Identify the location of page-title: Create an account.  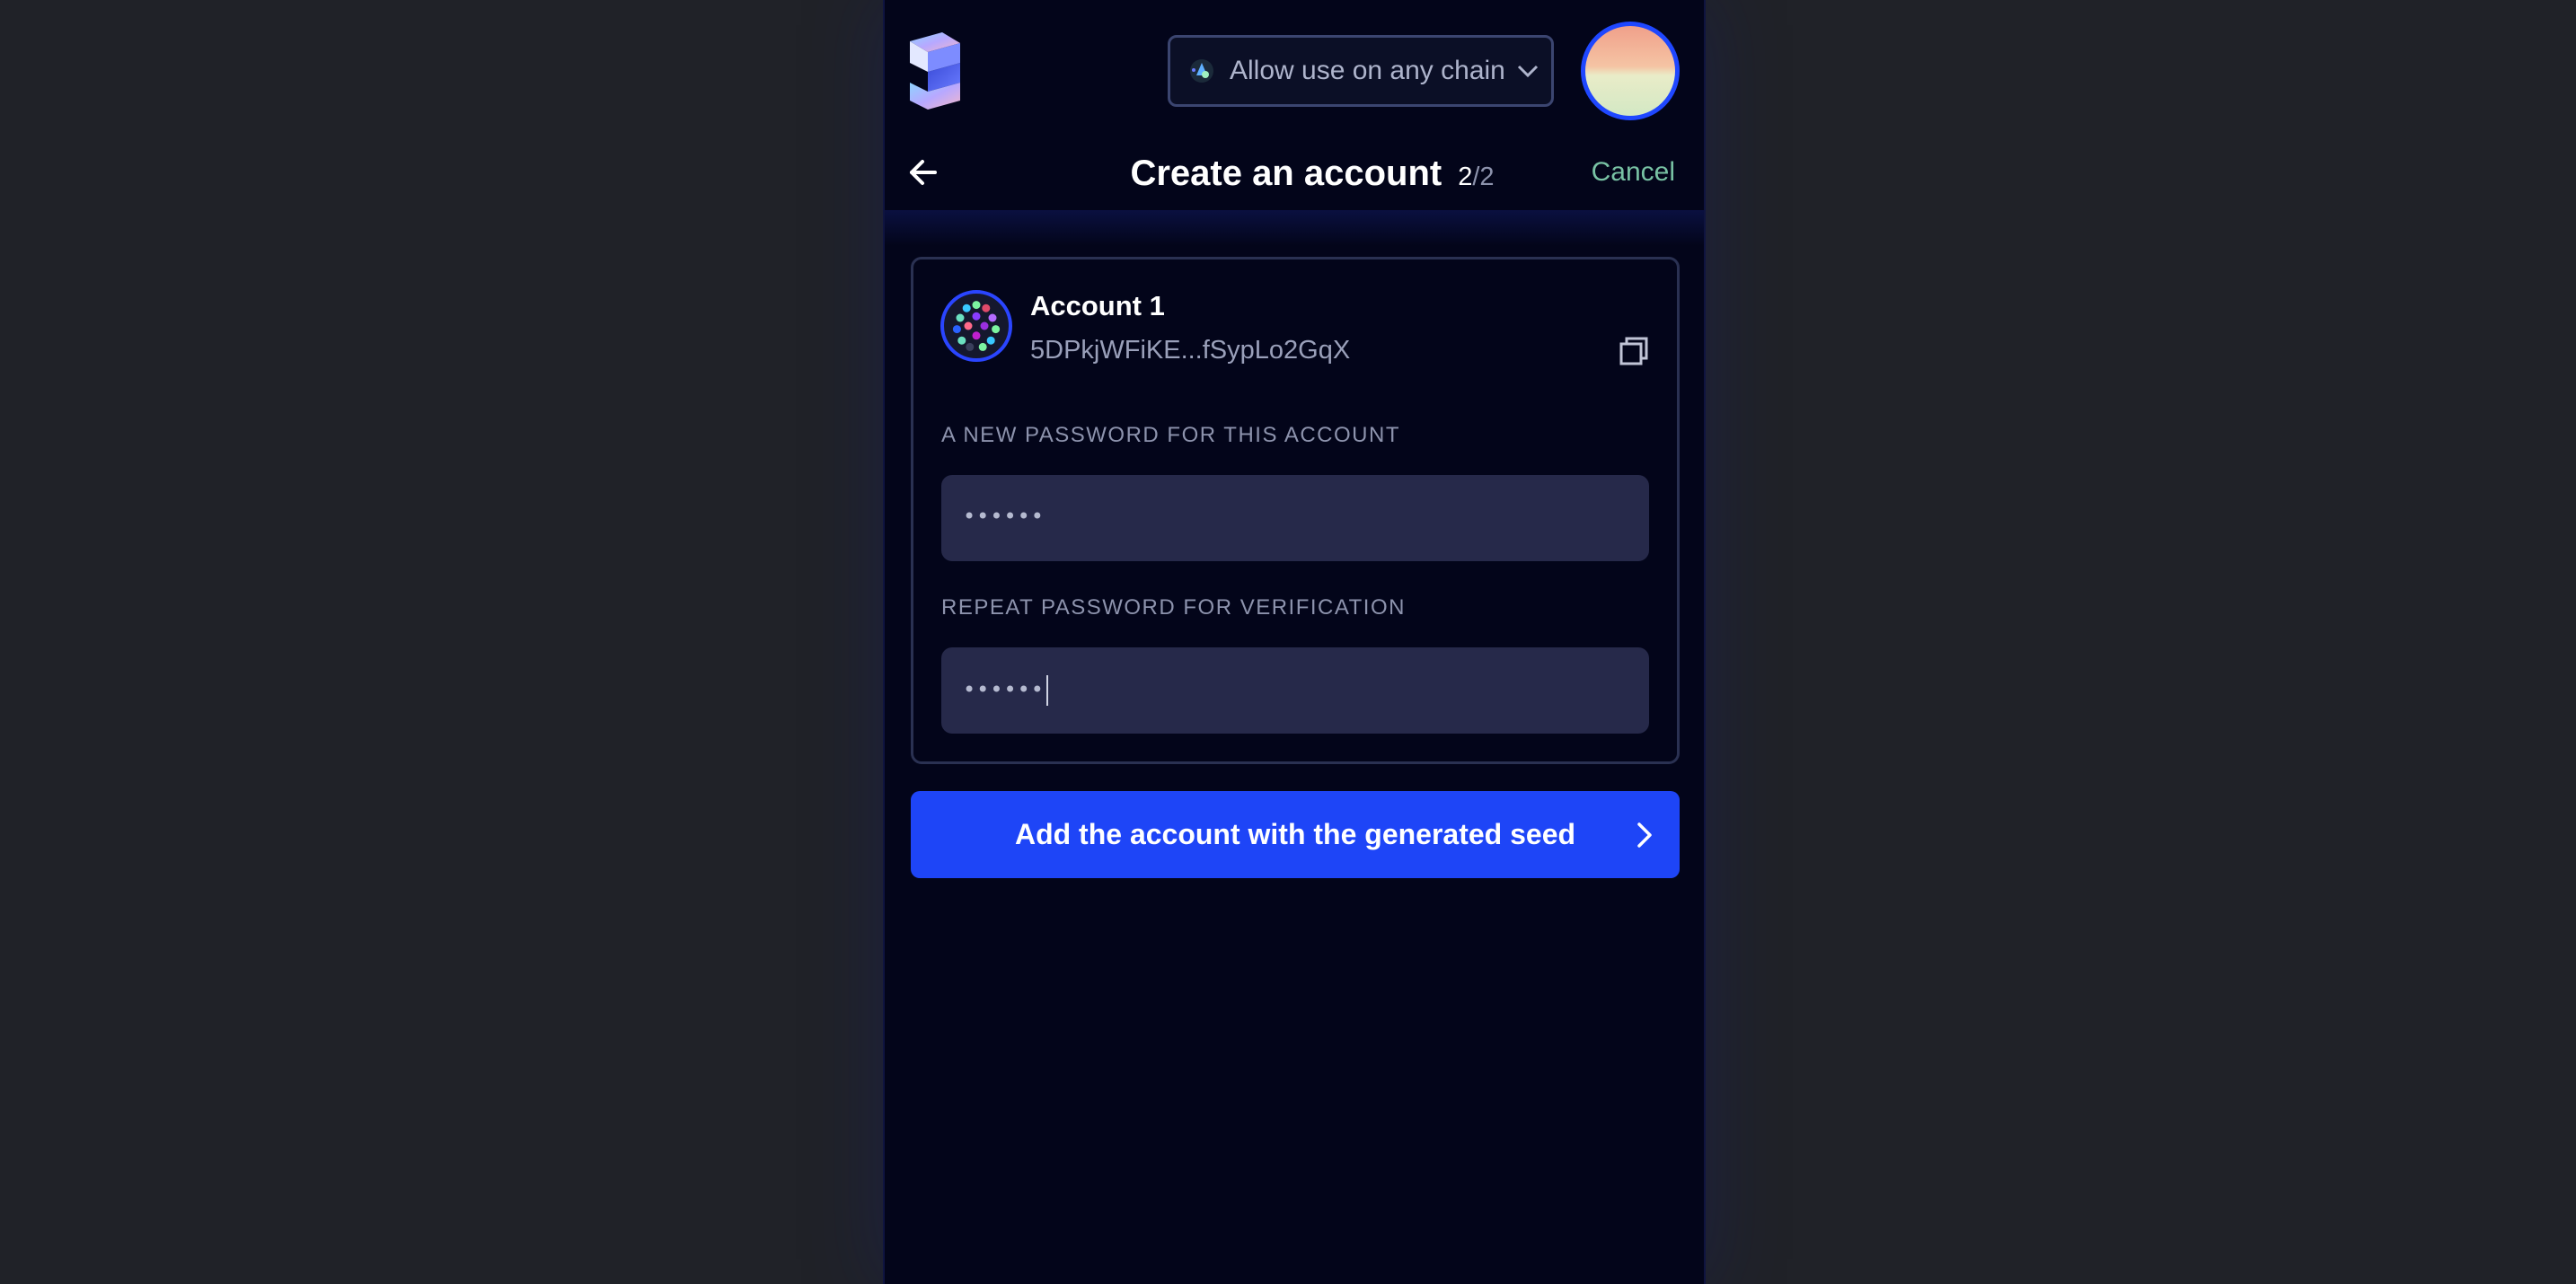
(1286, 173).